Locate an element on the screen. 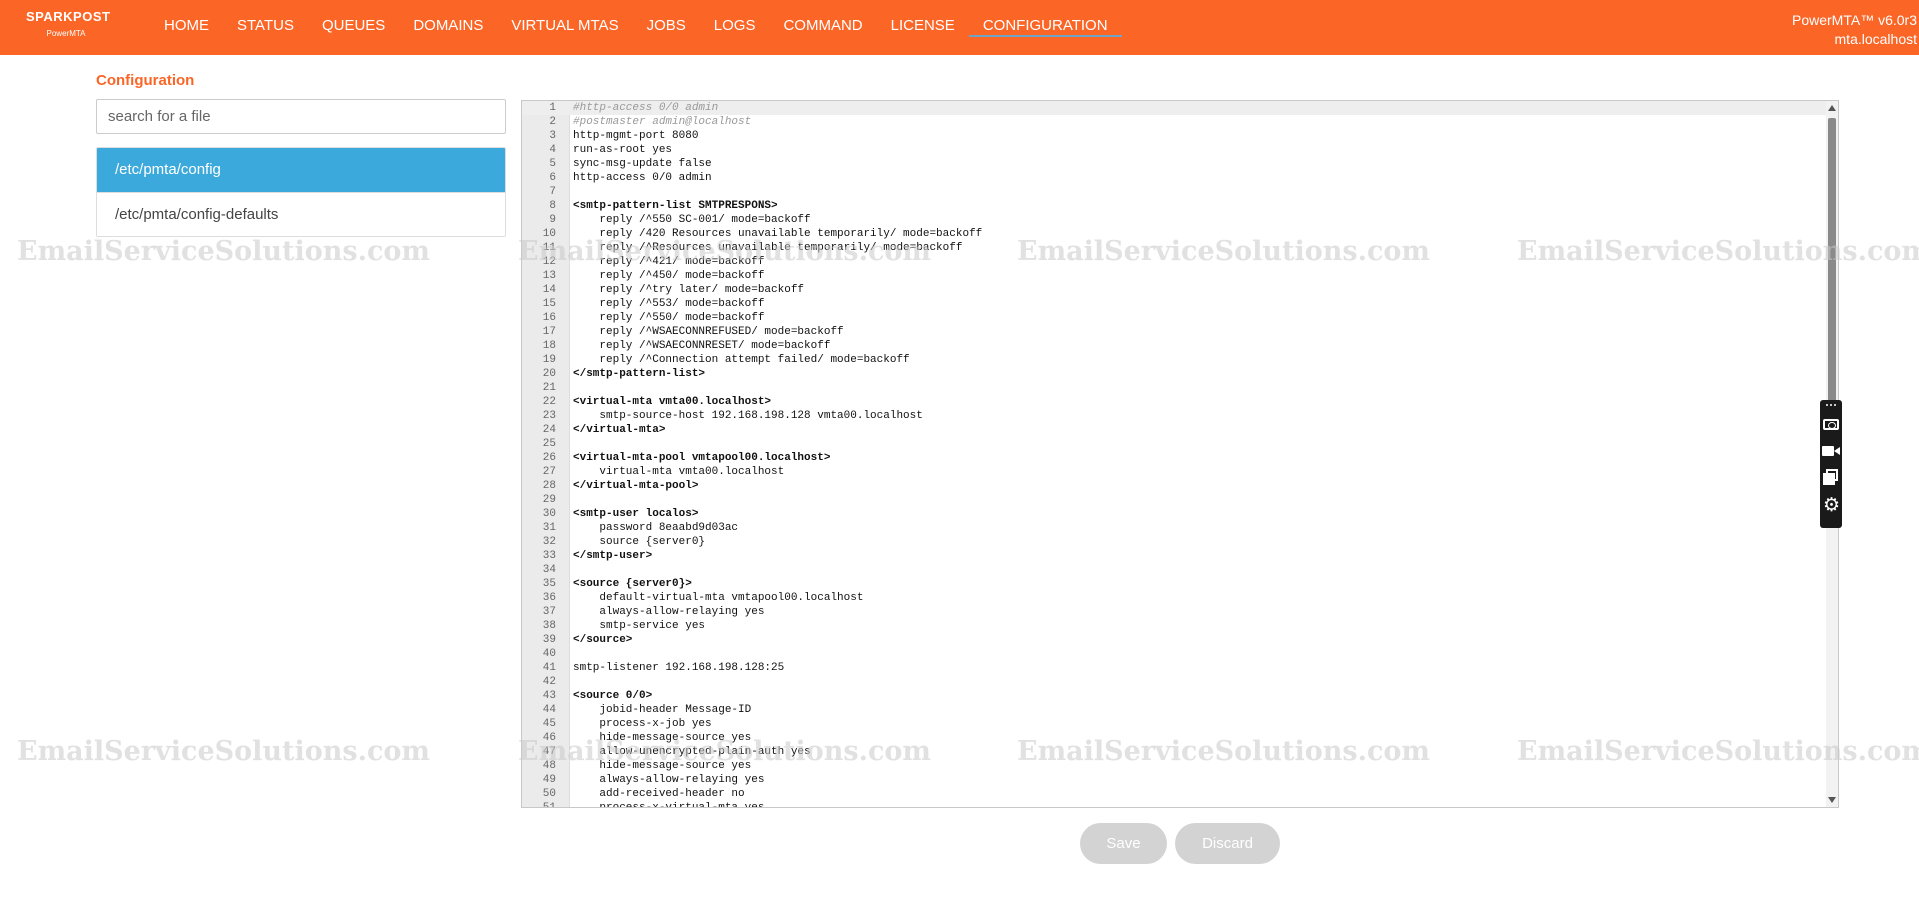  file-search-input is located at coordinates (301, 116).